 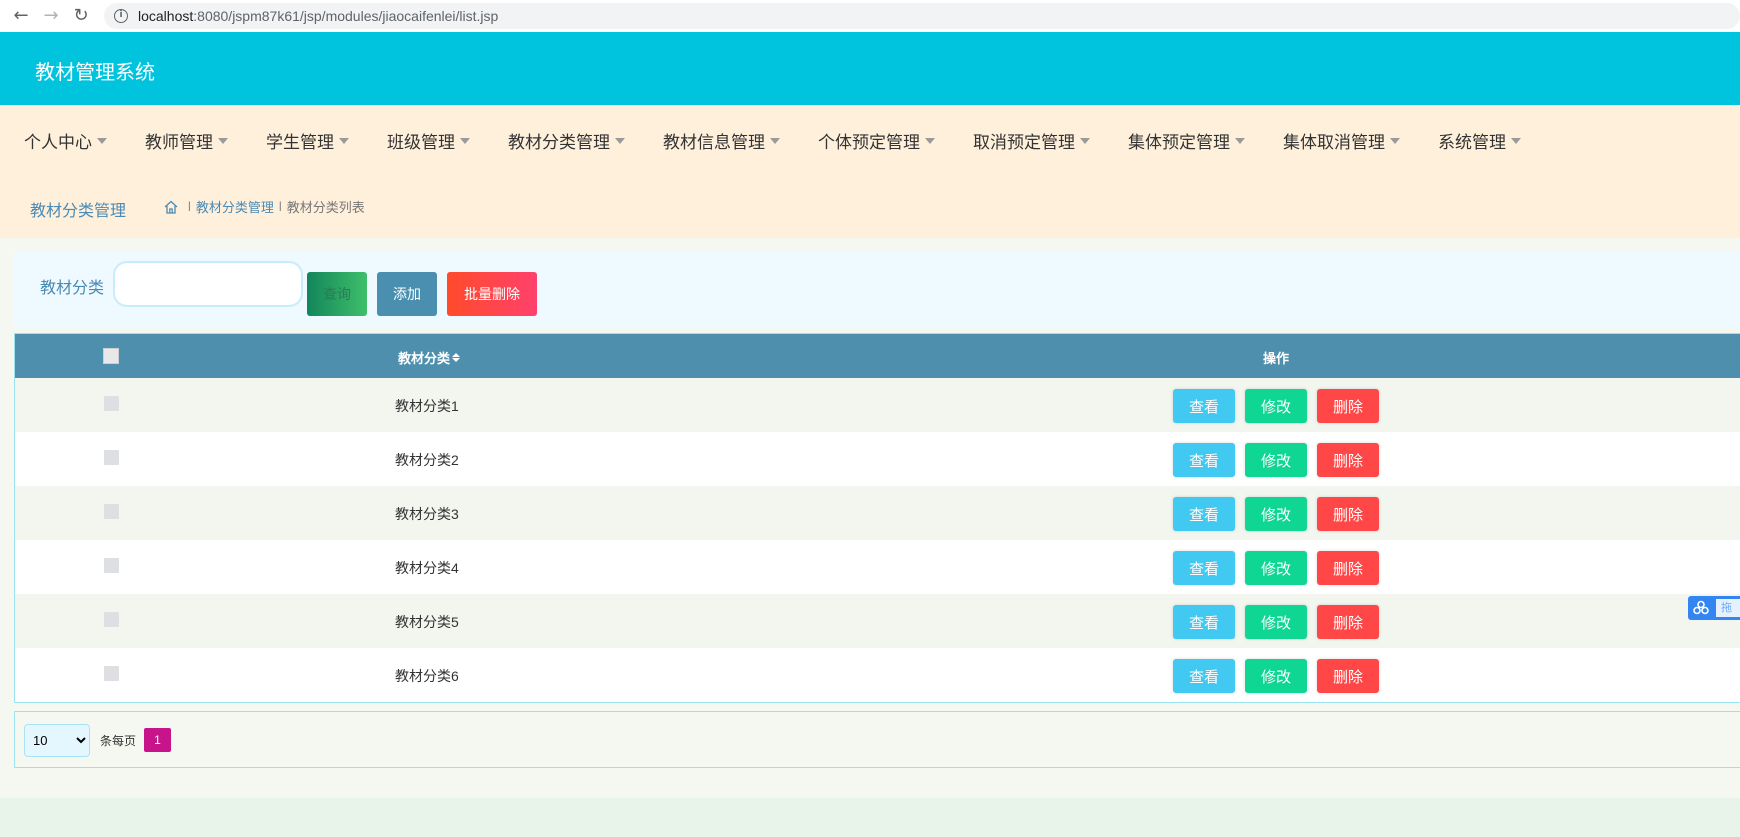 I want to click on search-label: 教材分类, so click(x=72, y=288).